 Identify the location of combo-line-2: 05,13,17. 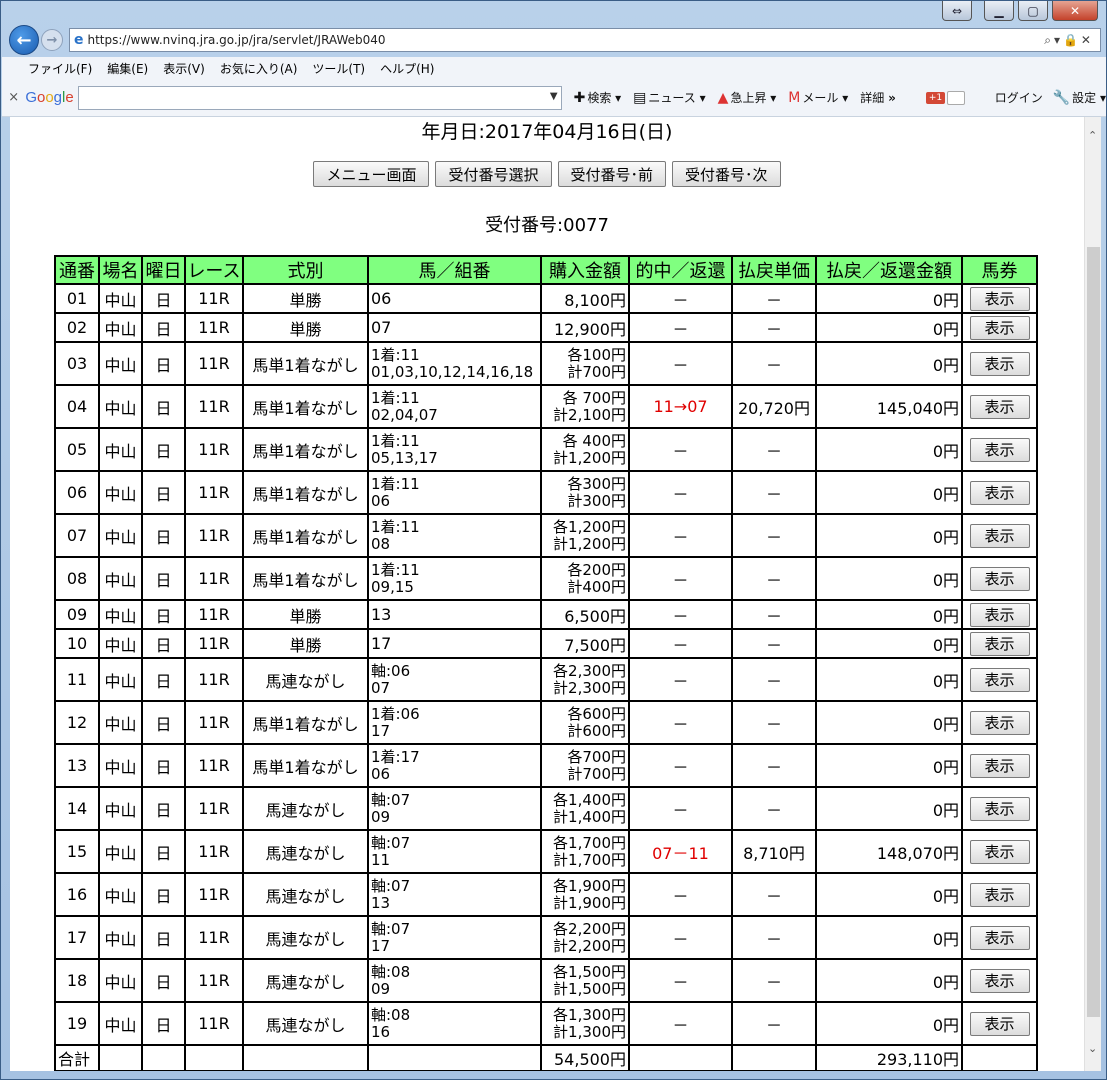
(404, 457).